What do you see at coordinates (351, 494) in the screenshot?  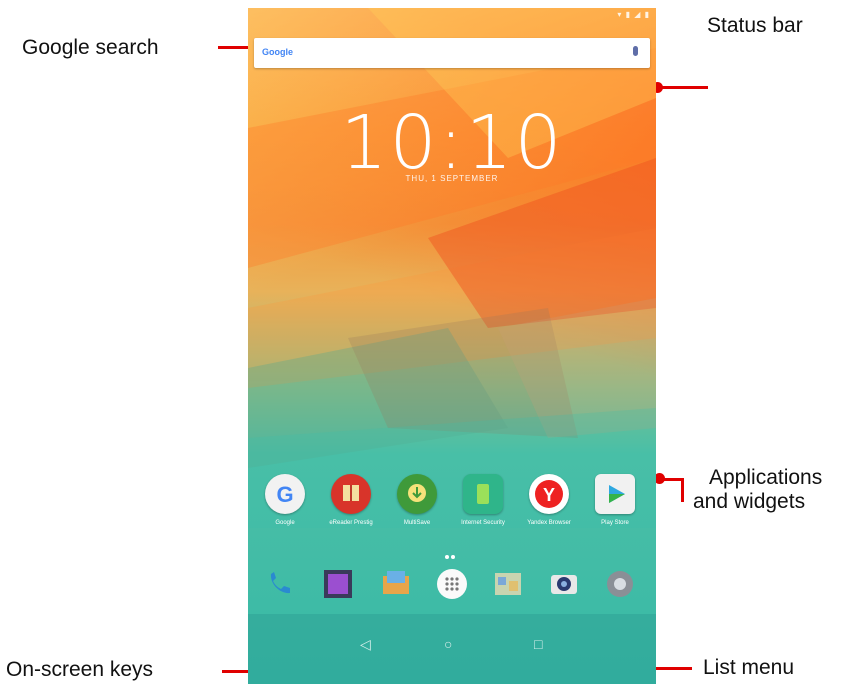 I see `ereader-icon` at bounding box center [351, 494].